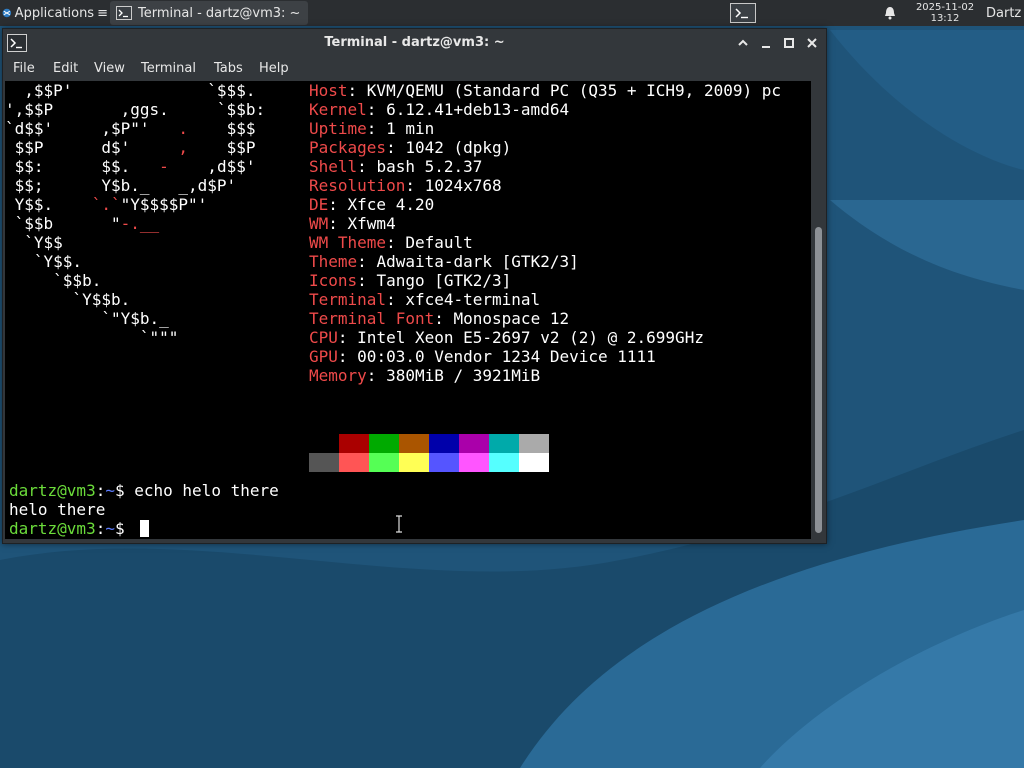  I want to click on info-line: Uptime: 1 min, so click(371, 128).